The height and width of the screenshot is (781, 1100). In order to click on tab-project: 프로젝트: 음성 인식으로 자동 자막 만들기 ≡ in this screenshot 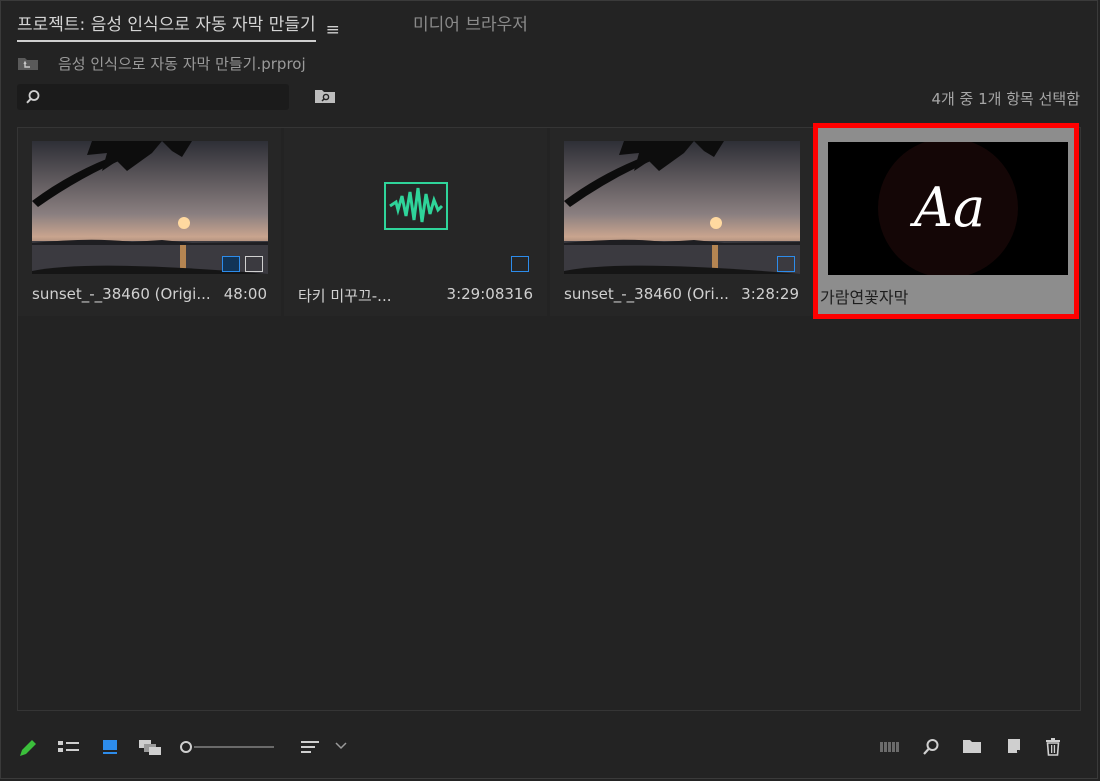, I will do `click(178, 26)`.